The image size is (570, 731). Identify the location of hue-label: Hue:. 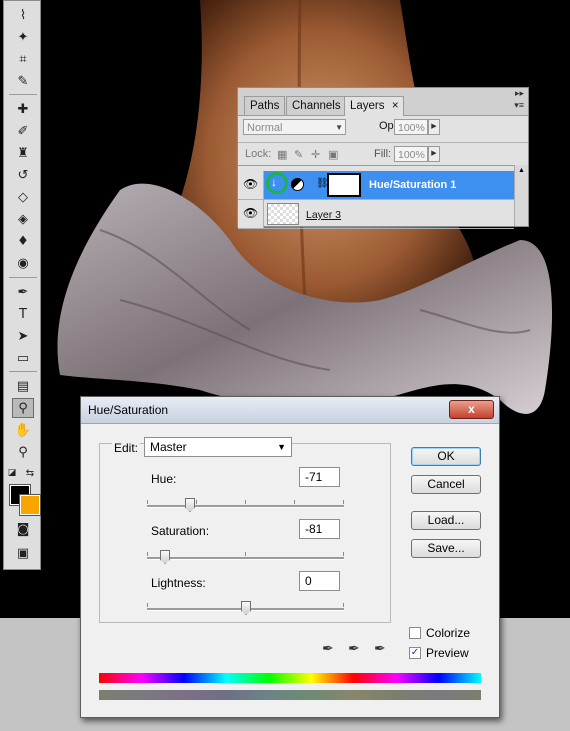
(164, 479).